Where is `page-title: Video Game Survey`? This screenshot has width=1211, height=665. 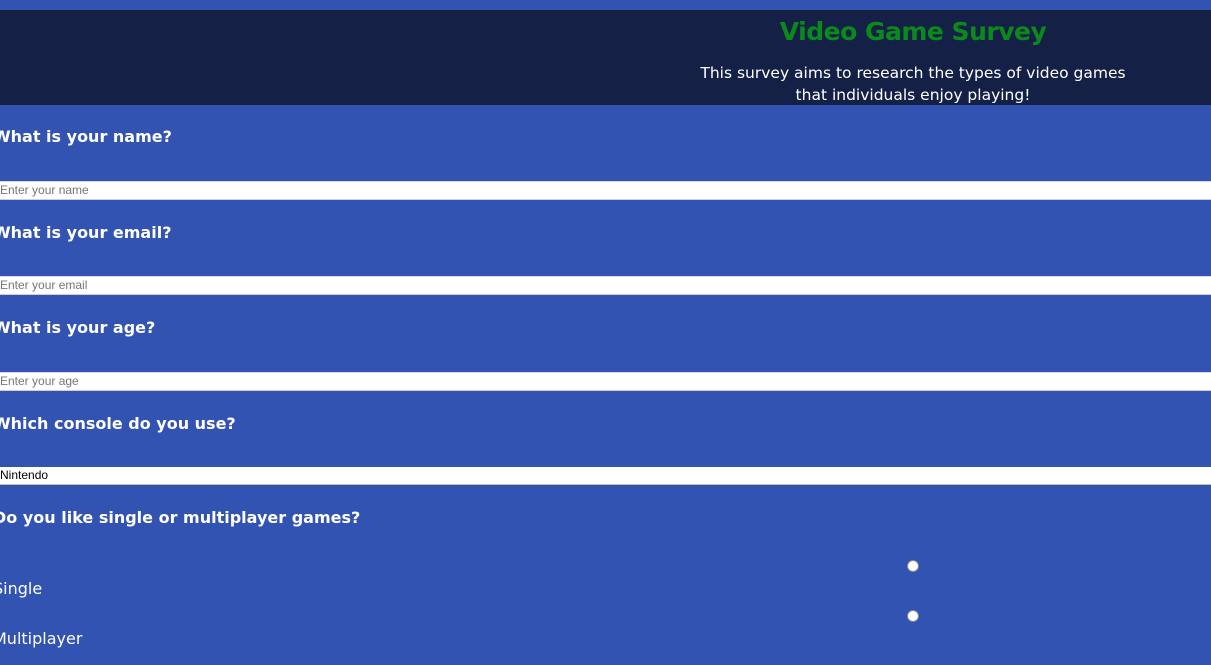
page-title: Video Game Survey is located at coordinates (913, 31).